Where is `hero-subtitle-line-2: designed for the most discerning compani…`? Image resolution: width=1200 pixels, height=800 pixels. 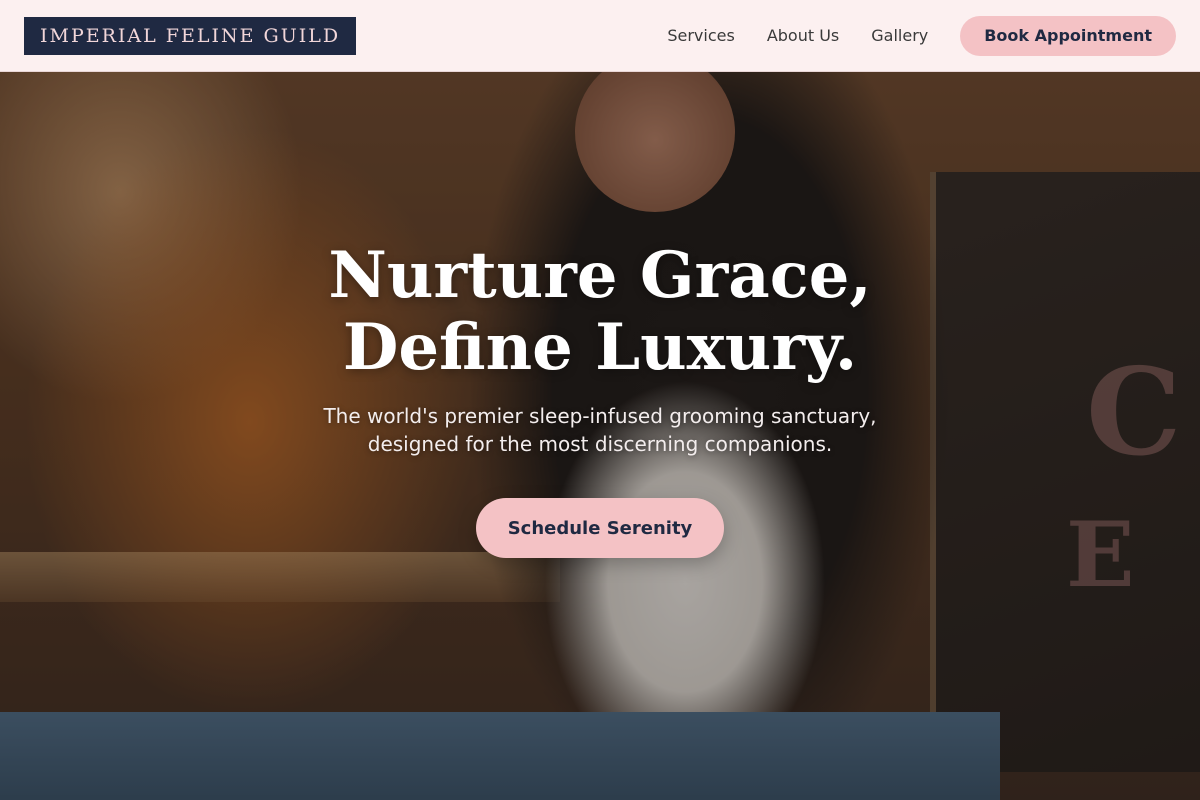
hero-subtitle-line-2: designed for the most discerning compani… is located at coordinates (600, 444).